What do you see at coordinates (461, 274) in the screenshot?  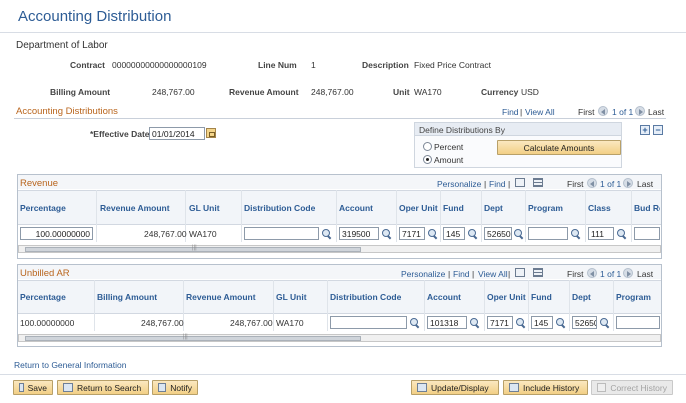 I see `unbilled-find-link: Find` at bounding box center [461, 274].